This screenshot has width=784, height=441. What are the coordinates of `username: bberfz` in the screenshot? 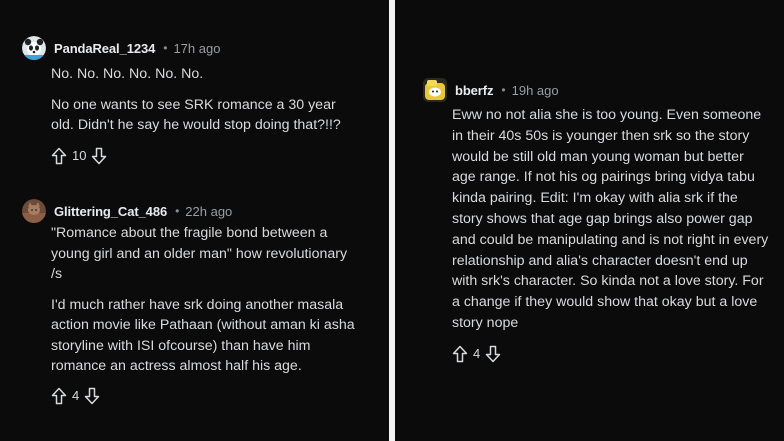 It's located at (474, 90).